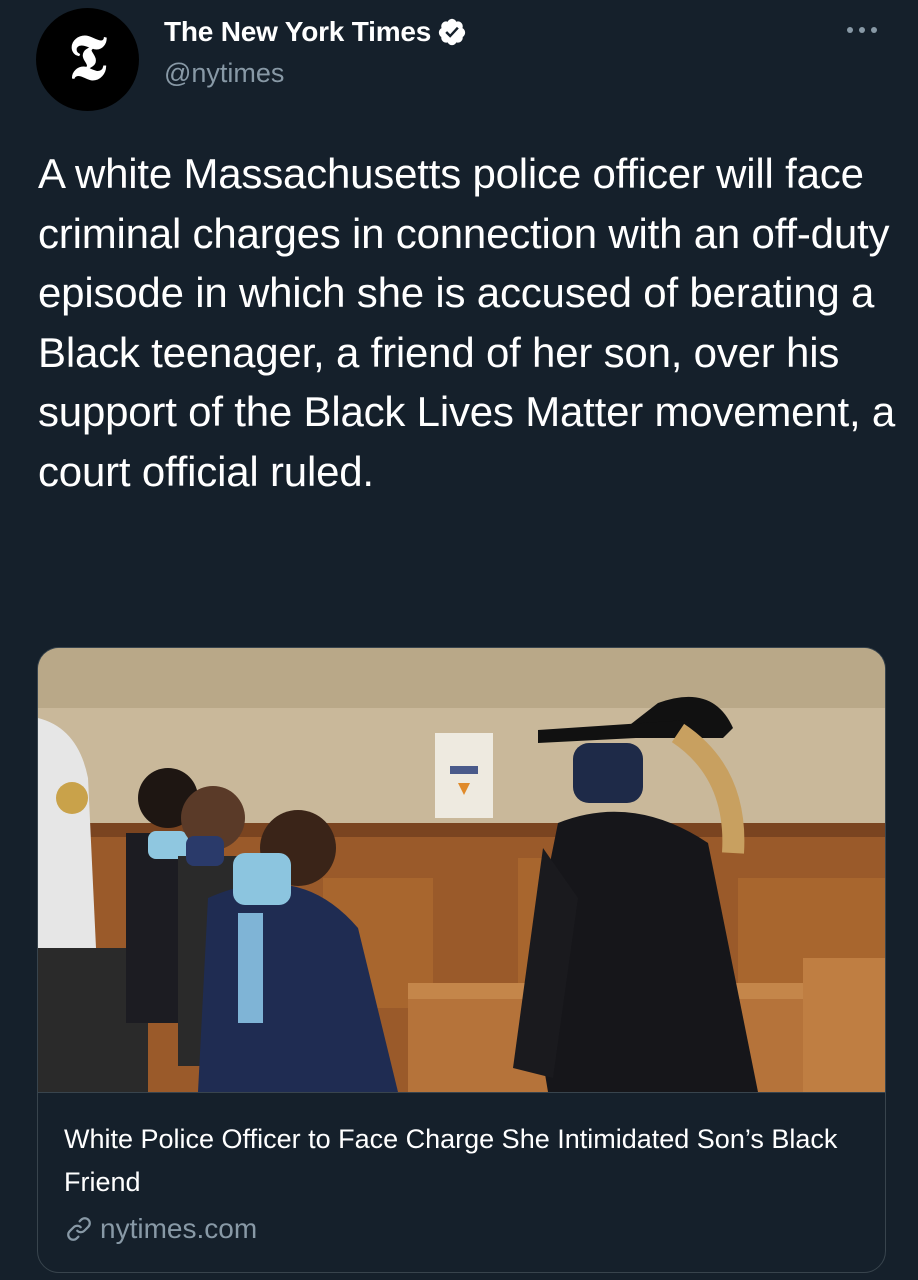  Describe the element at coordinates (79, 1229) in the screenshot. I see `link-icon` at that location.